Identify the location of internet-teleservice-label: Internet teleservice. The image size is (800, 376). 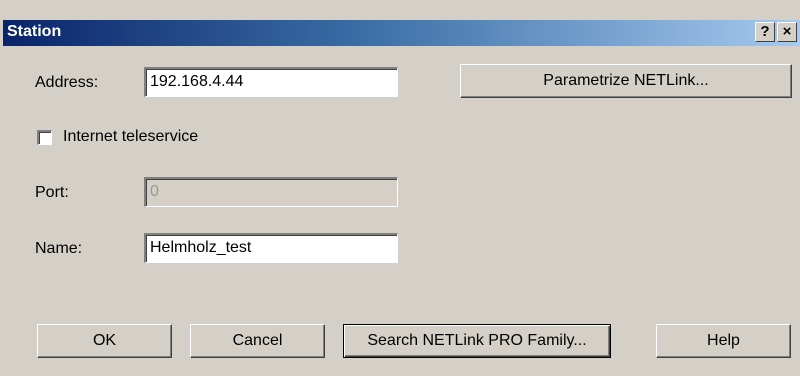
(130, 137).